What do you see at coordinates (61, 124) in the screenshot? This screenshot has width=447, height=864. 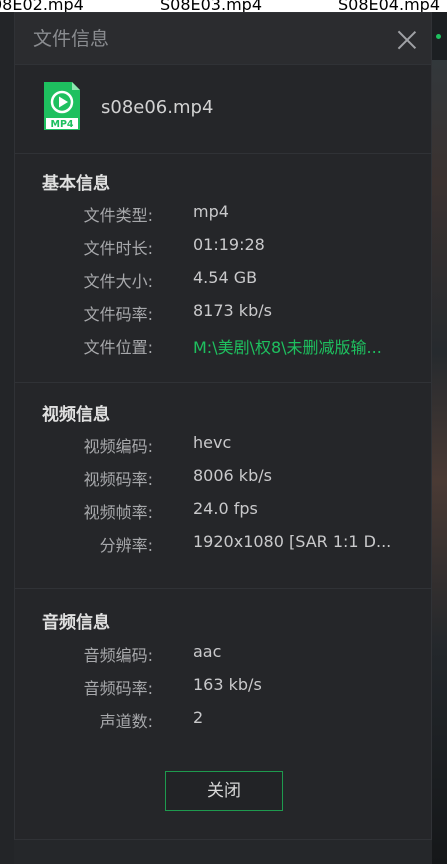 I see `file-icon-label: MP4` at bounding box center [61, 124].